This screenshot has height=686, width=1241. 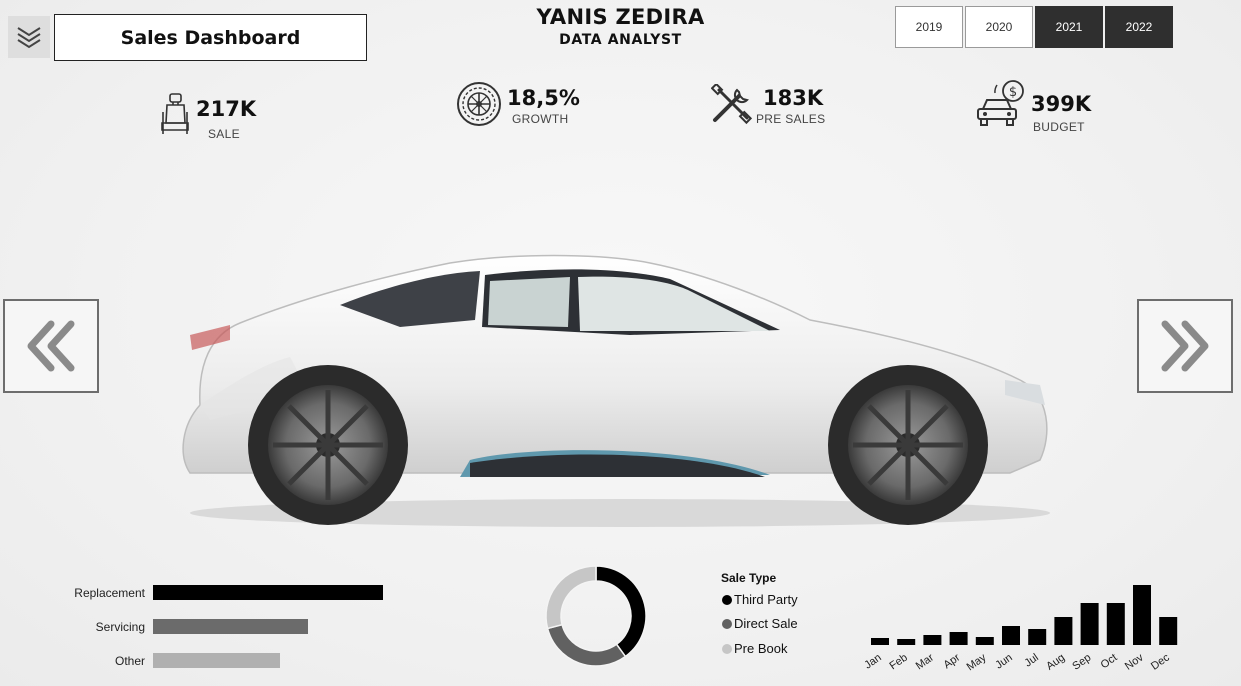 I want to click on month-label-nov: Nov, so click(x=1134, y=661).